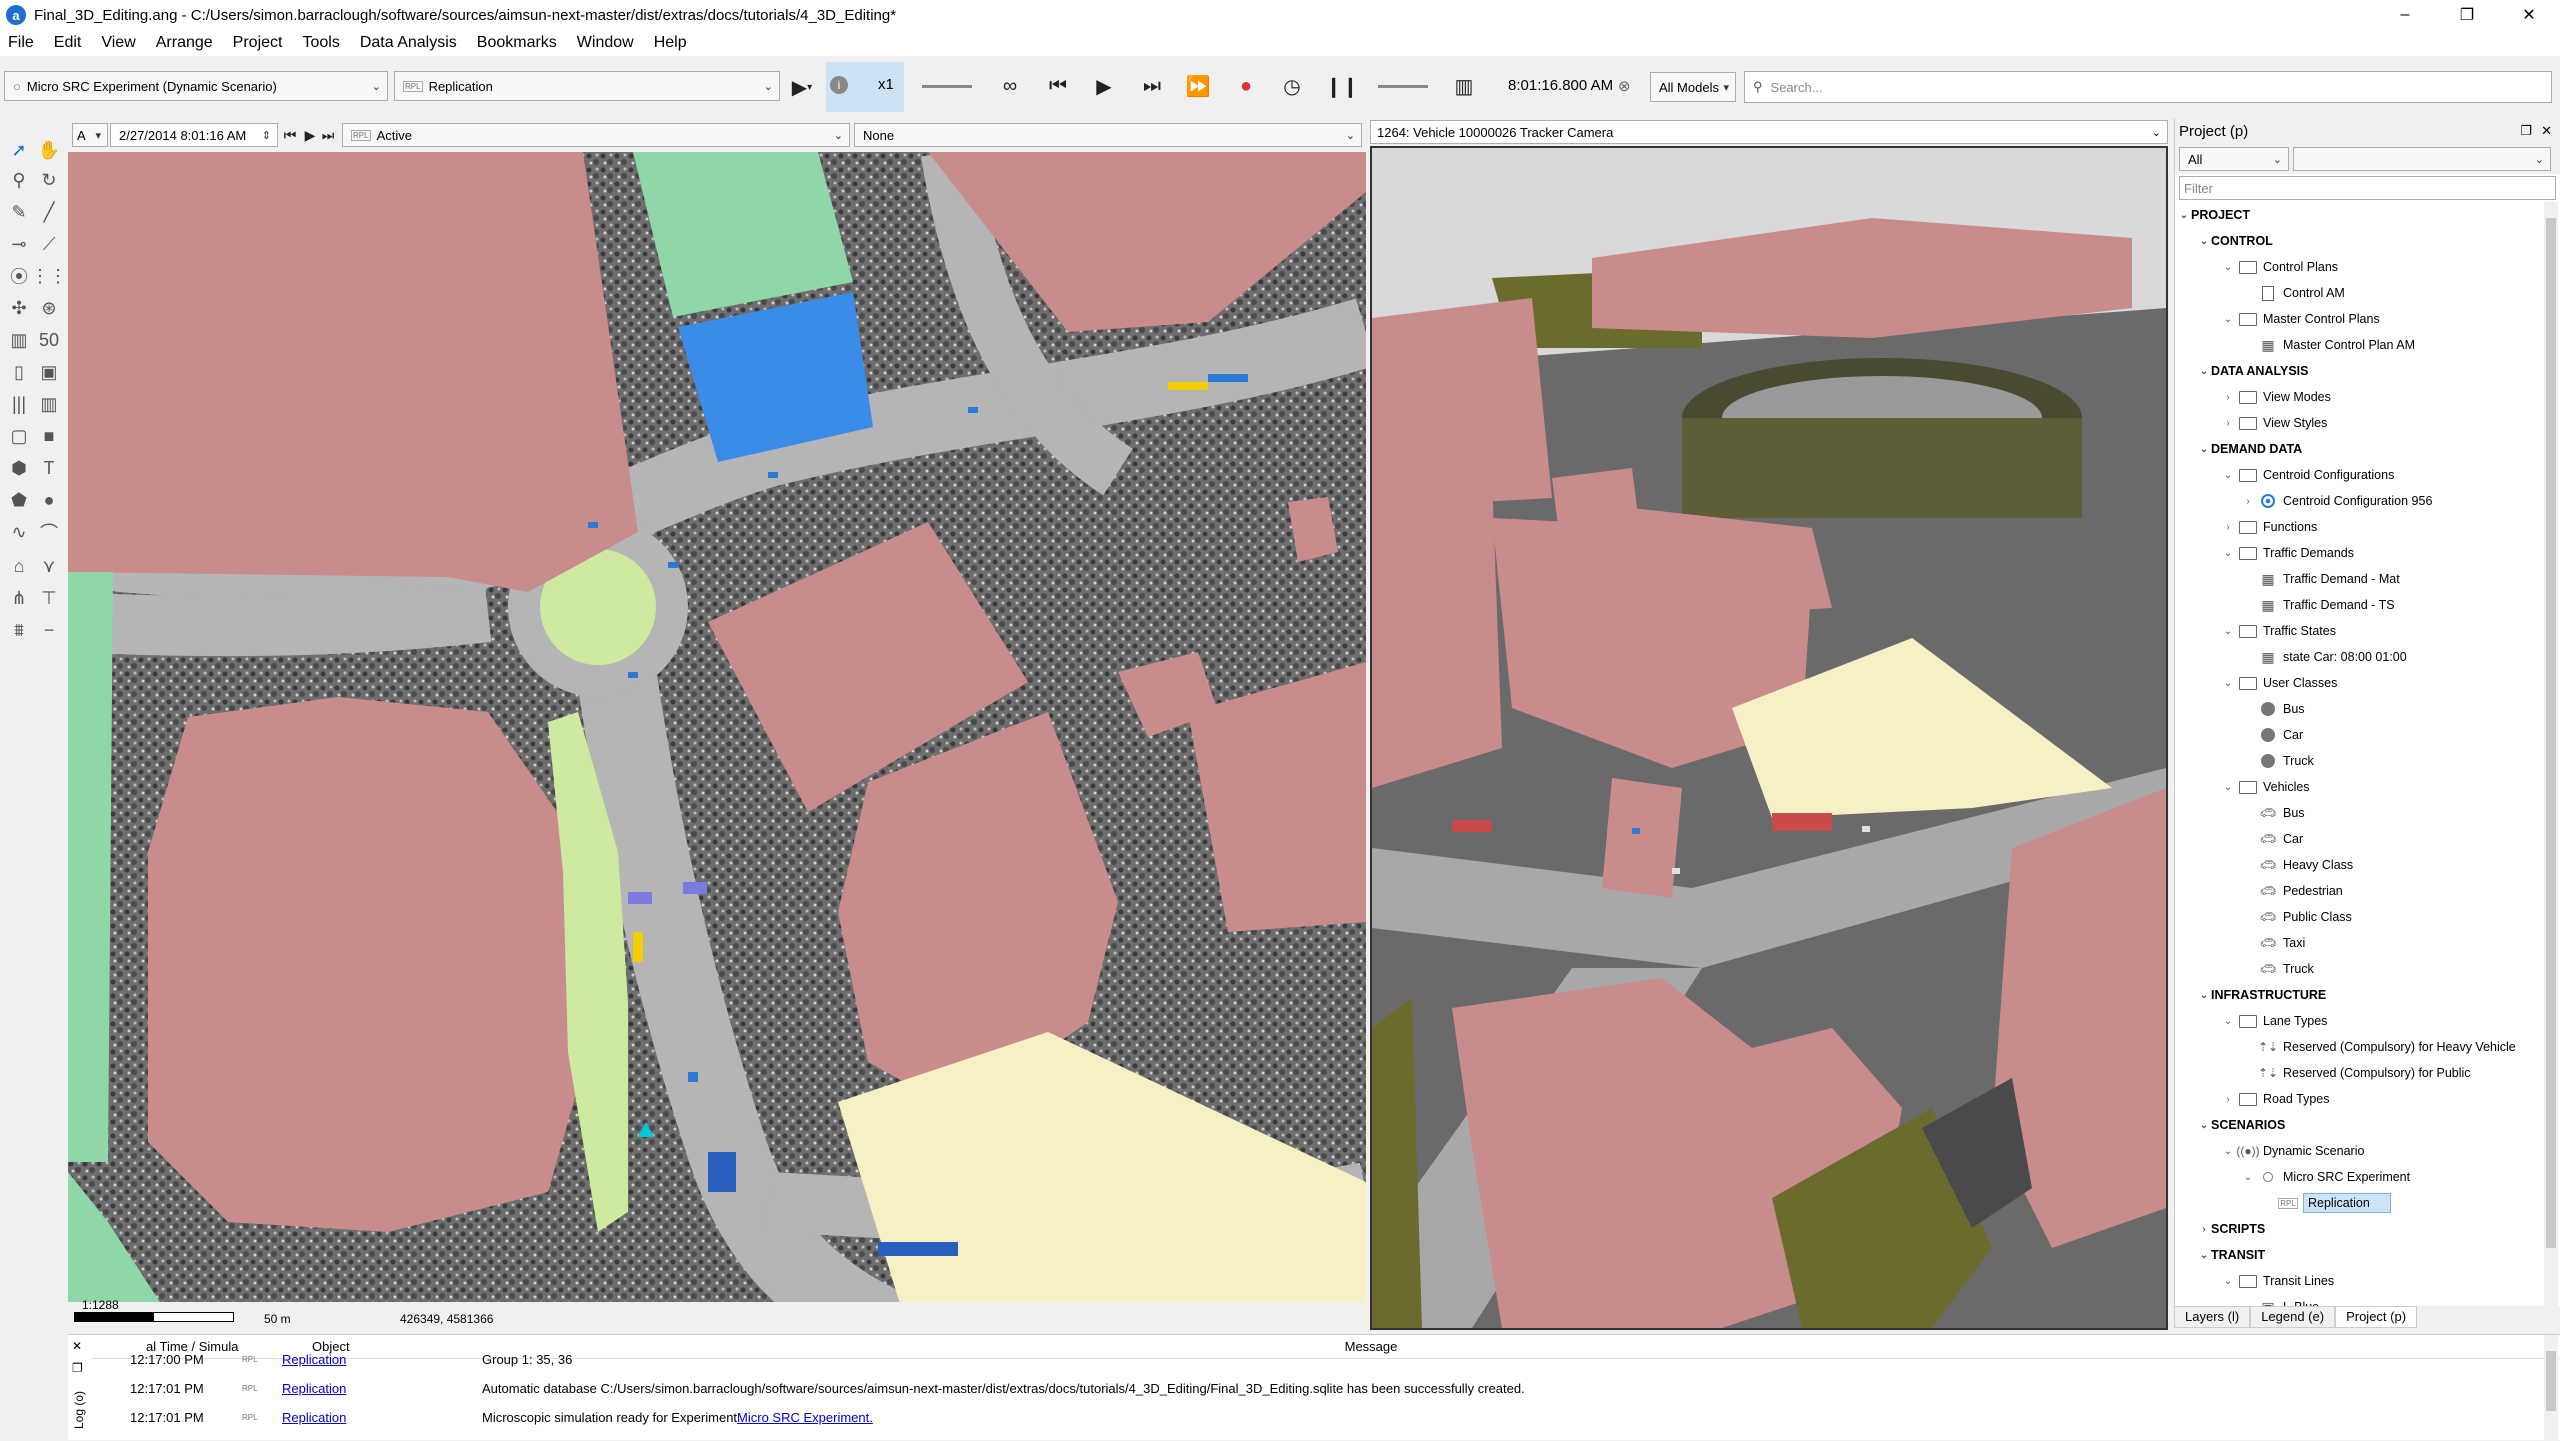  What do you see at coordinates (2360, 943) in the screenshot?
I see `tree-item: 🚗︎ Taxi` at bounding box center [2360, 943].